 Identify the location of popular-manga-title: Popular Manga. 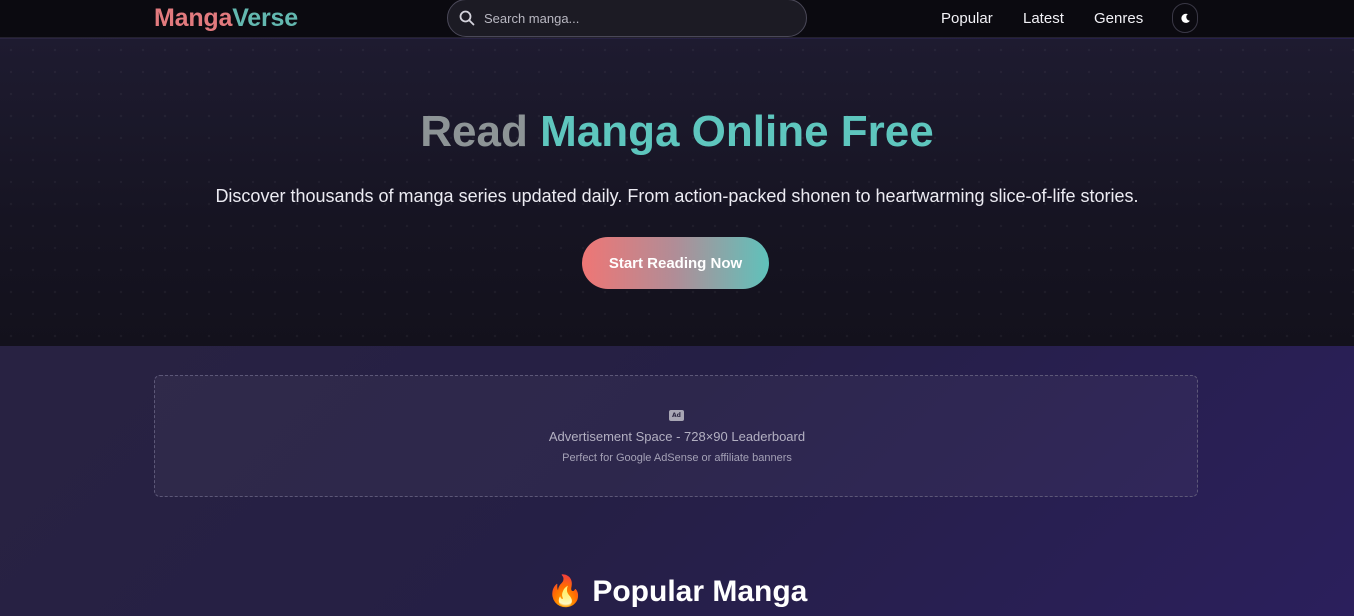
(700, 591).